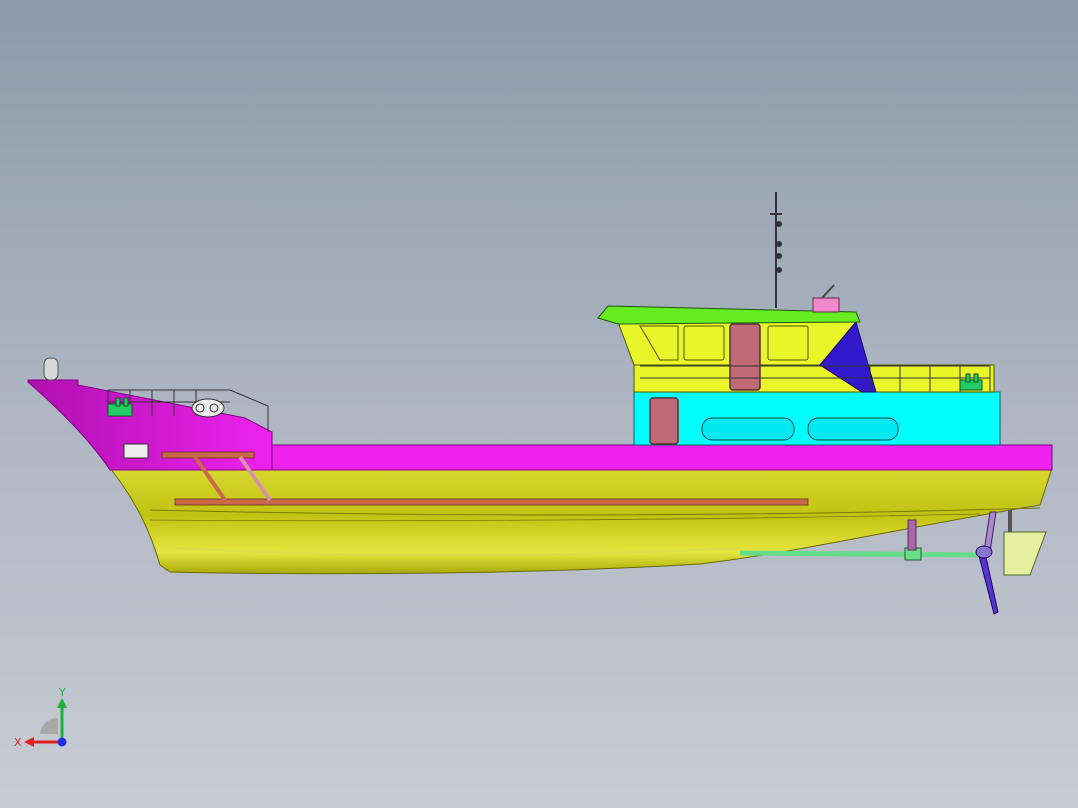 The width and height of the screenshot is (1078, 808). Describe the element at coordinates (817, 418) in the screenshot. I see `cabin-lower` at that location.